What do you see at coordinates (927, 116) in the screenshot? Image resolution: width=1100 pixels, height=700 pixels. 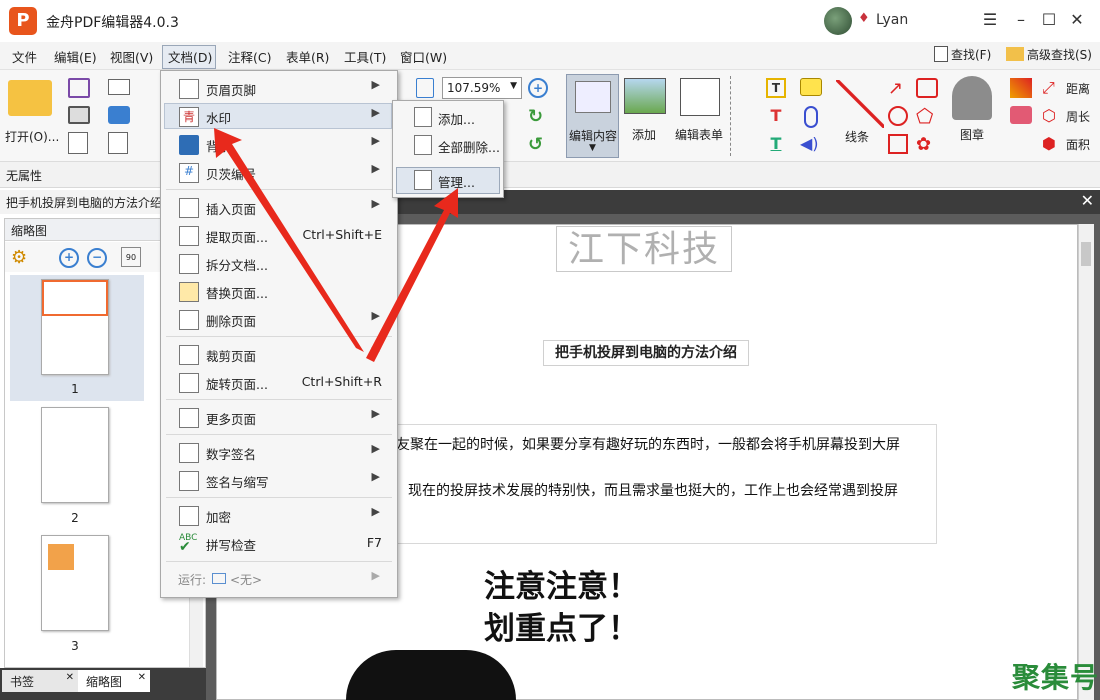 I see `polygon-tool-icon: ⬠` at bounding box center [927, 116].